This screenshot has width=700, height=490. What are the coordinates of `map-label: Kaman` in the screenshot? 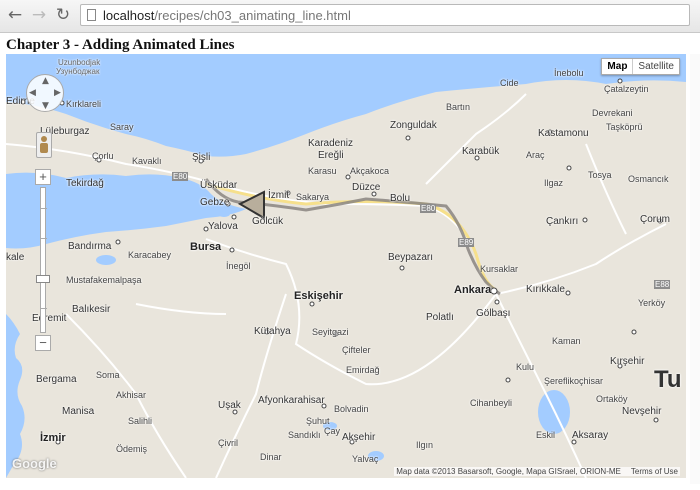 It's located at (566, 341).